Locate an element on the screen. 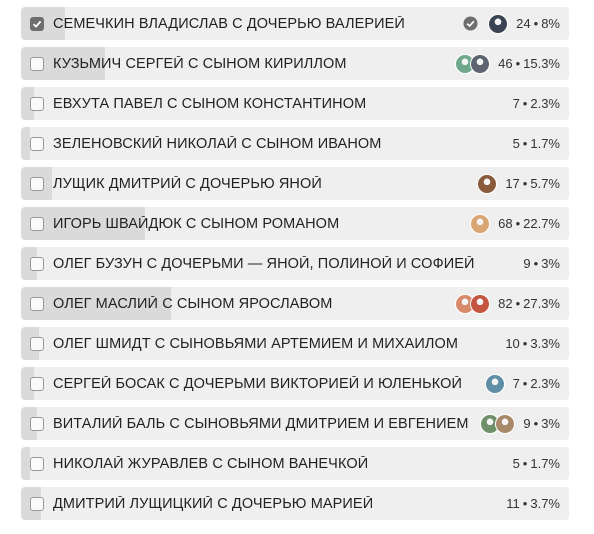 The height and width of the screenshot is (534, 594). option-label: ЕВХУТА ПАВЕЛ С СЫНОМ КОНСТАНТИНОМ is located at coordinates (210, 103).